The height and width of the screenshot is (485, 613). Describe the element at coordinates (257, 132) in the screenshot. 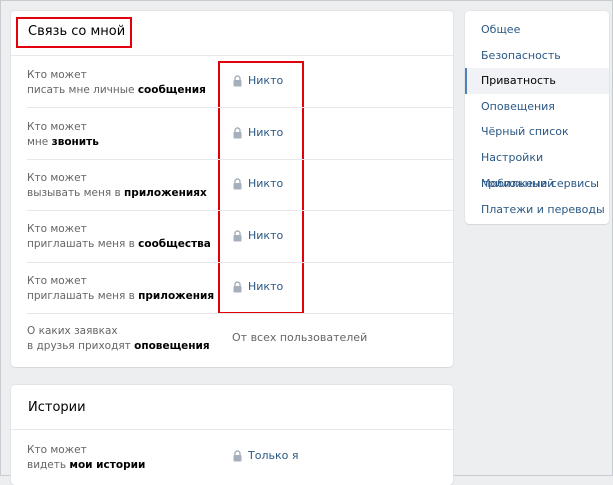

I see `setting-value-calls: Никто` at that location.